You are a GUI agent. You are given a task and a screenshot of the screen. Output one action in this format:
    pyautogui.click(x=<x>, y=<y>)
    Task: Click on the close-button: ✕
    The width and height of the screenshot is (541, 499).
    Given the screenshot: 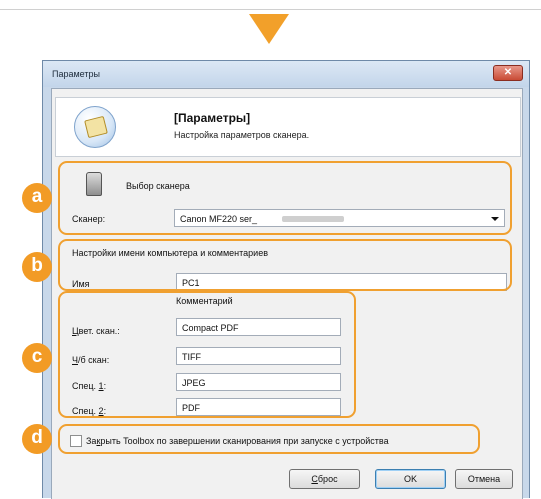 What is the action you would take?
    pyautogui.click(x=508, y=73)
    